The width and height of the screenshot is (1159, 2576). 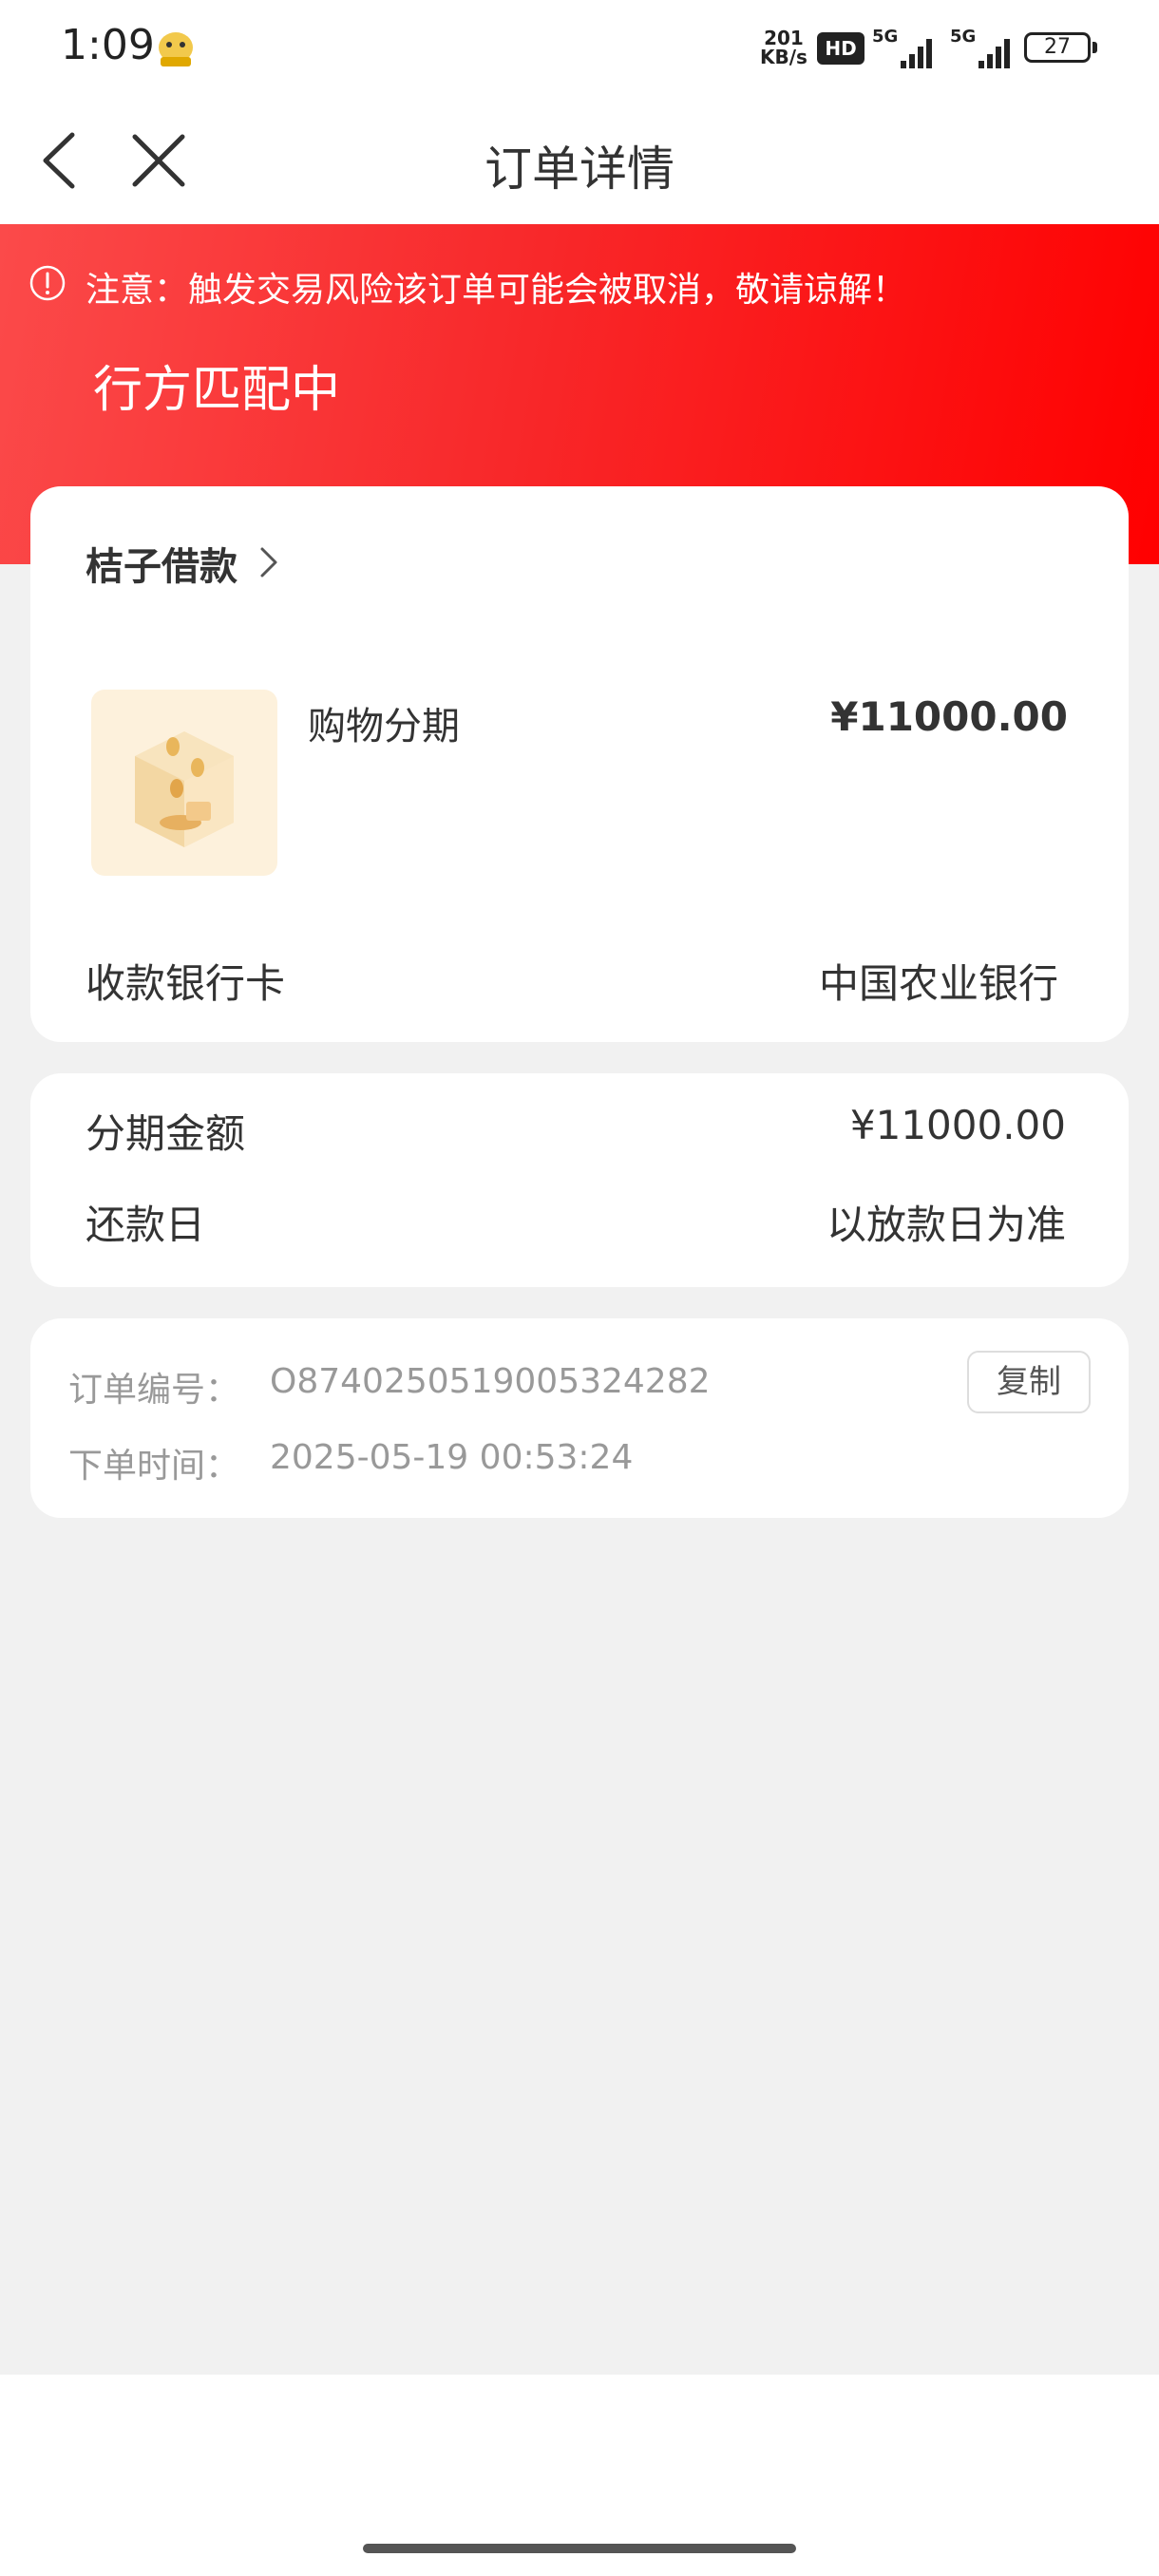 I want to click on installment-amount-label: 分期金额, so click(x=166, y=1133).